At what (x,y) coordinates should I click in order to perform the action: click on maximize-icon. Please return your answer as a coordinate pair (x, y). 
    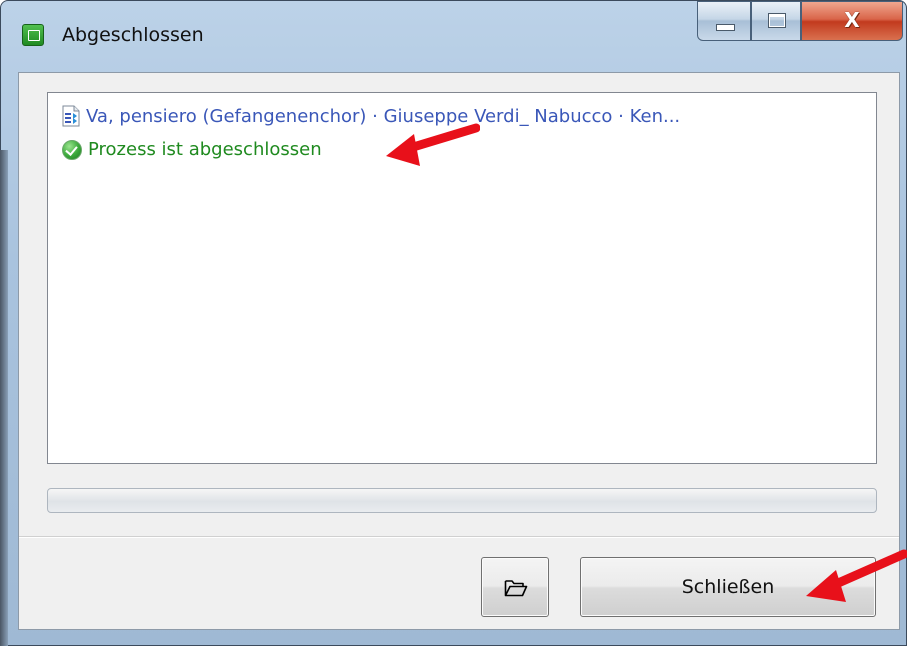
    Looking at the image, I should click on (777, 20).